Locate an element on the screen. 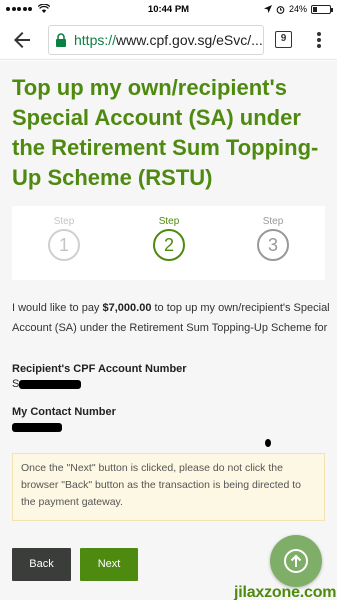 The image size is (337, 600). browser-toolbar: https:// www.cpf.gov.sg/eSvc/... 9 is located at coordinates (168, 40).